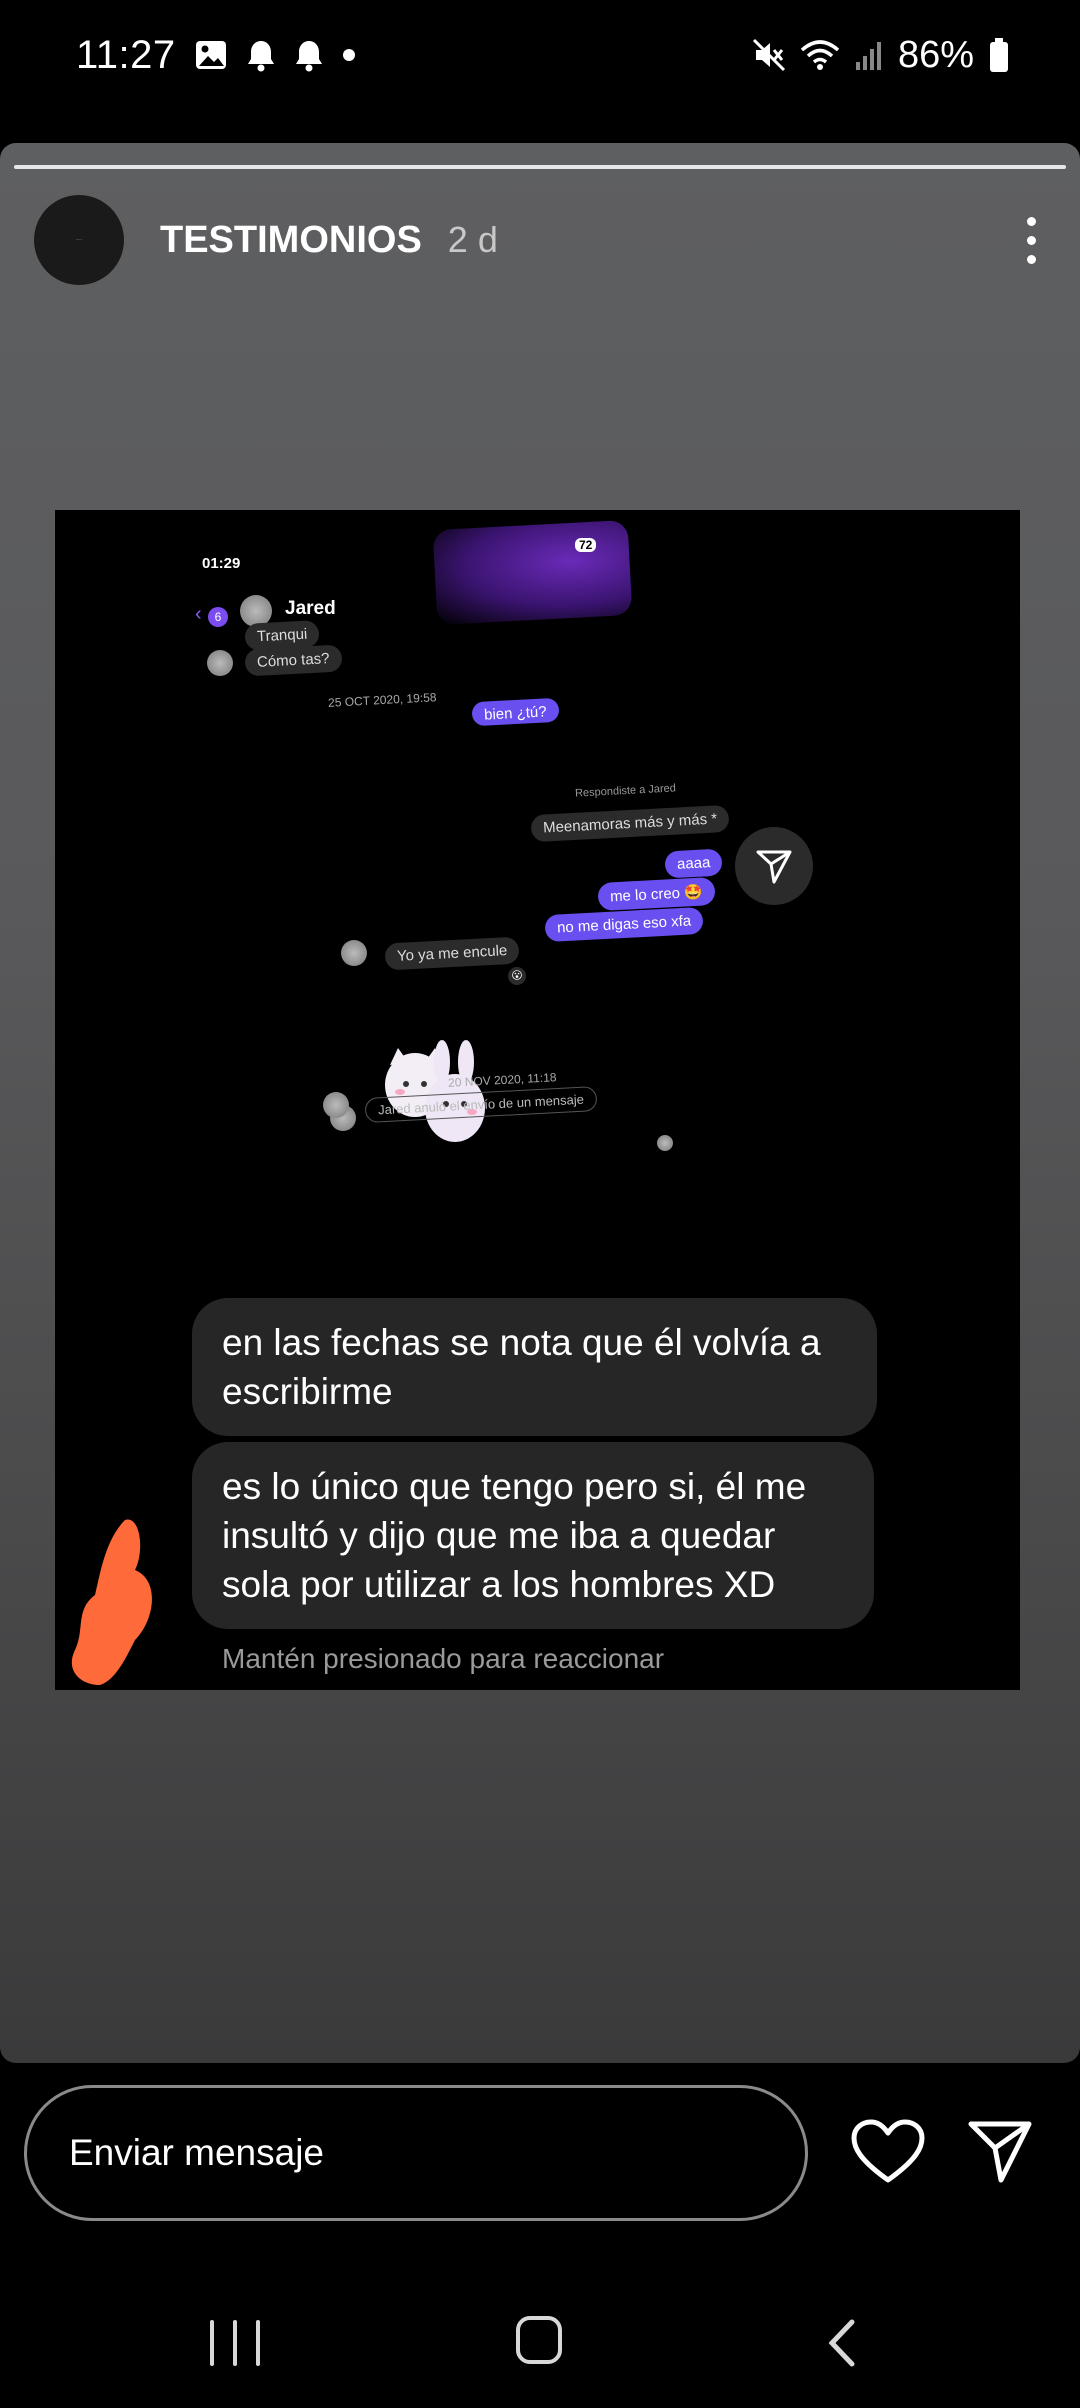 This screenshot has width=1080, height=2408. What do you see at coordinates (769, 55) in the screenshot?
I see `mute-icon` at bounding box center [769, 55].